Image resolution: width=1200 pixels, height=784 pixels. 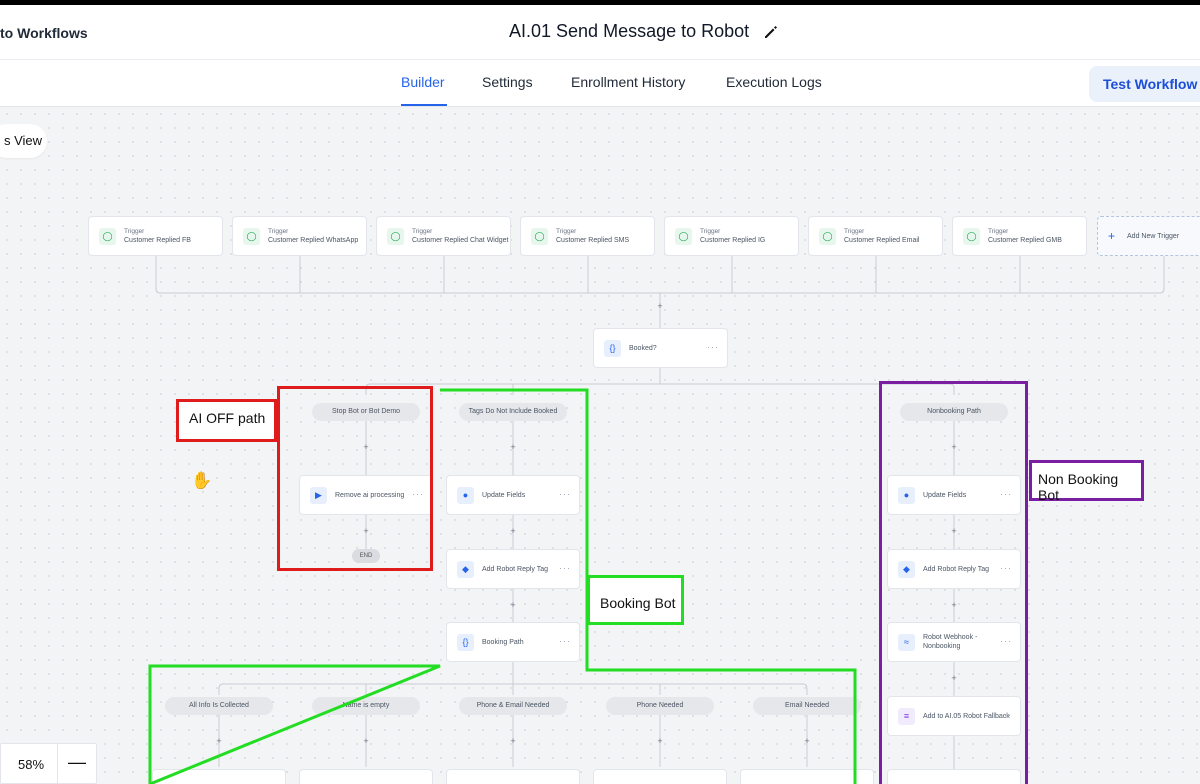 I want to click on non-booking-bot-annotation: Non Booking Bot, so click(x=1086, y=481).